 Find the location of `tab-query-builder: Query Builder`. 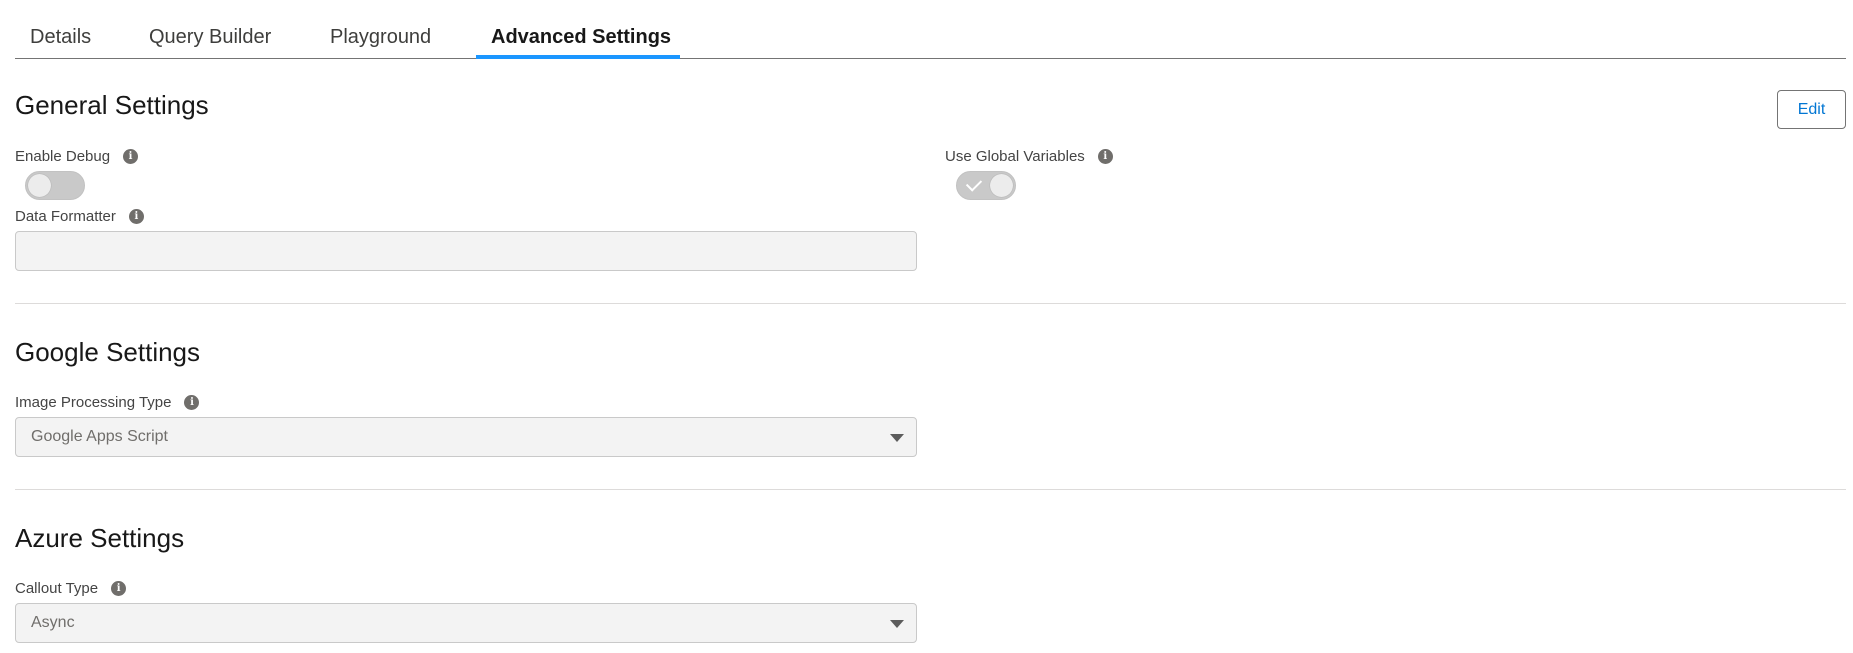

tab-query-builder: Query Builder is located at coordinates (210, 29).